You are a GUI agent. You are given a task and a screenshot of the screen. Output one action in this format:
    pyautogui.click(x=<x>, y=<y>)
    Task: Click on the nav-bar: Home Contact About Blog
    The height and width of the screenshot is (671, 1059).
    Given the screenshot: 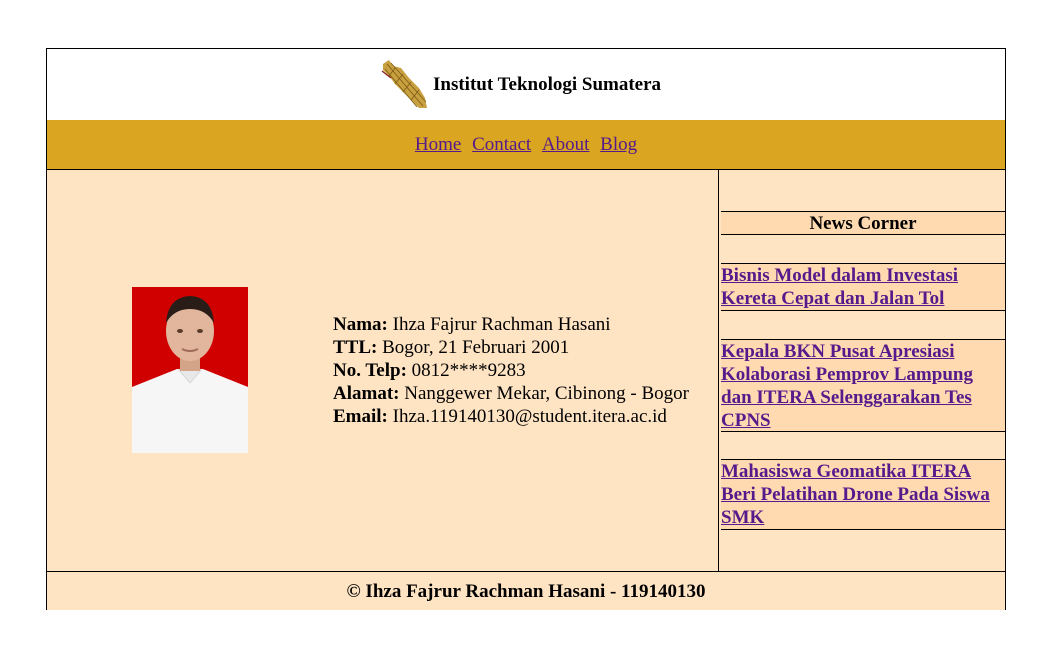 What is the action you would take?
    pyautogui.click(x=526, y=145)
    